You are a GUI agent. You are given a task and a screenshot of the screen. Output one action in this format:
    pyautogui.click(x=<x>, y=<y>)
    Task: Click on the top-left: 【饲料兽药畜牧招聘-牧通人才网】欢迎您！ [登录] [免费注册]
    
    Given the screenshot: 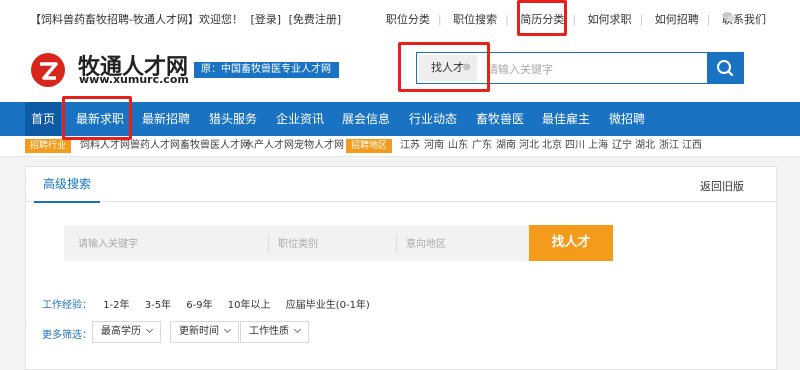 What is the action you would take?
    pyautogui.click(x=187, y=19)
    